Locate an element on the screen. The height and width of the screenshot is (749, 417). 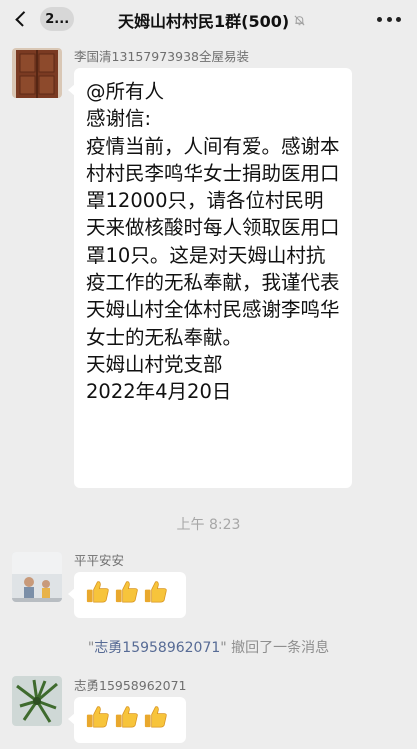
time-separator: 上午 8:23 is located at coordinates (208, 525).